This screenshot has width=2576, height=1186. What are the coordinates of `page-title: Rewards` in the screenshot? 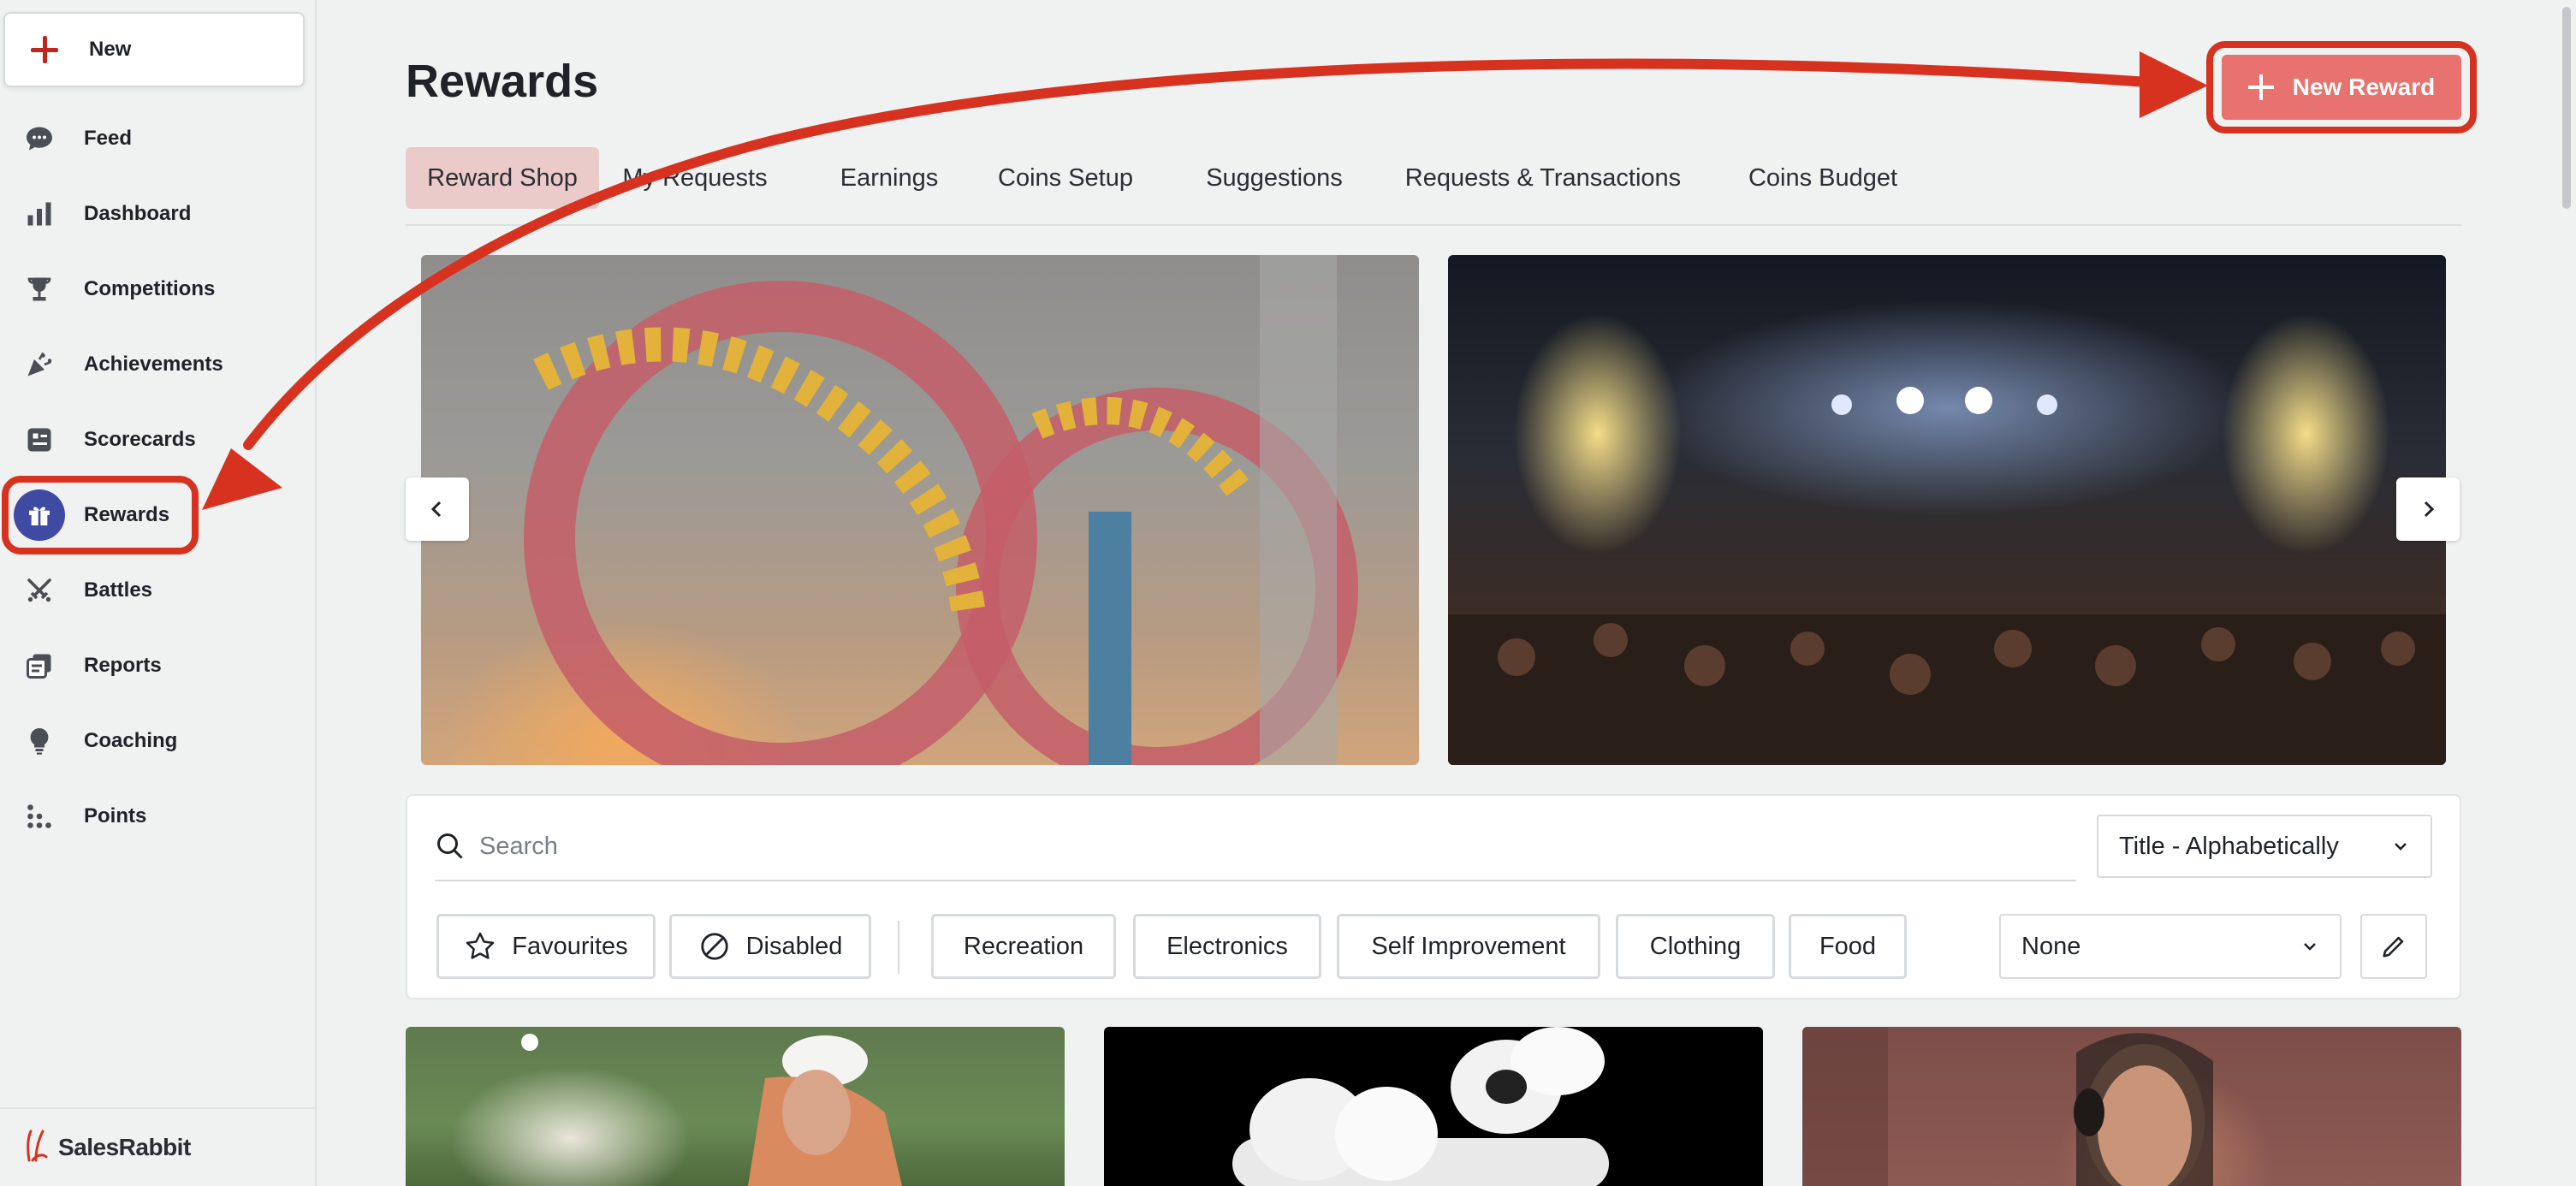 It's located at (502, 81).